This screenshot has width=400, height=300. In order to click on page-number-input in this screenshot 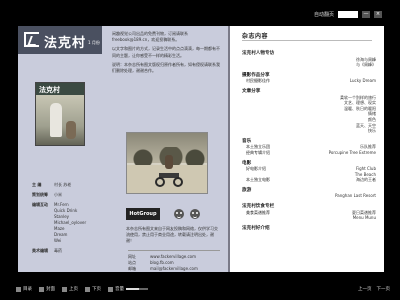, I will do `click(348, 14)`.